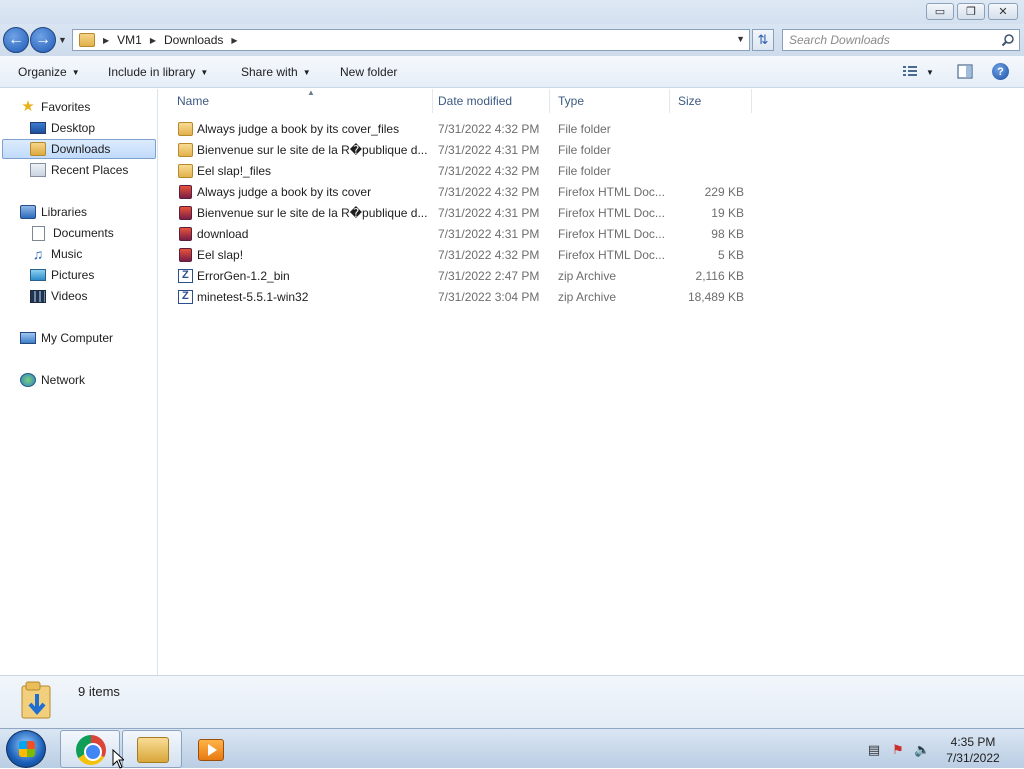 Image resolution: width=1024 pixels, height=769 pixels. I want to click on item-count: 9 items, so click(99, 691).